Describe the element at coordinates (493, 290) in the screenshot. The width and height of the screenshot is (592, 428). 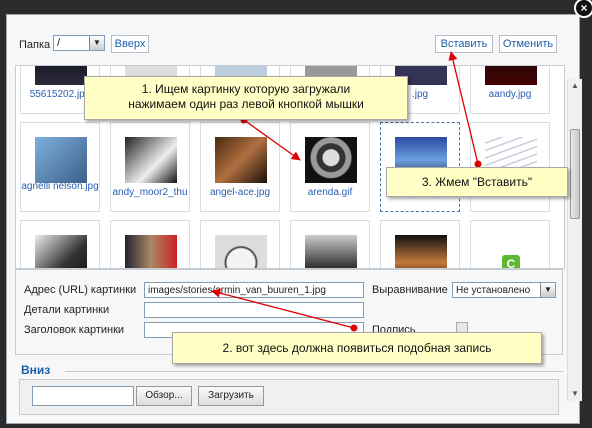
I see `align-select-value: Не установлено` at that location.